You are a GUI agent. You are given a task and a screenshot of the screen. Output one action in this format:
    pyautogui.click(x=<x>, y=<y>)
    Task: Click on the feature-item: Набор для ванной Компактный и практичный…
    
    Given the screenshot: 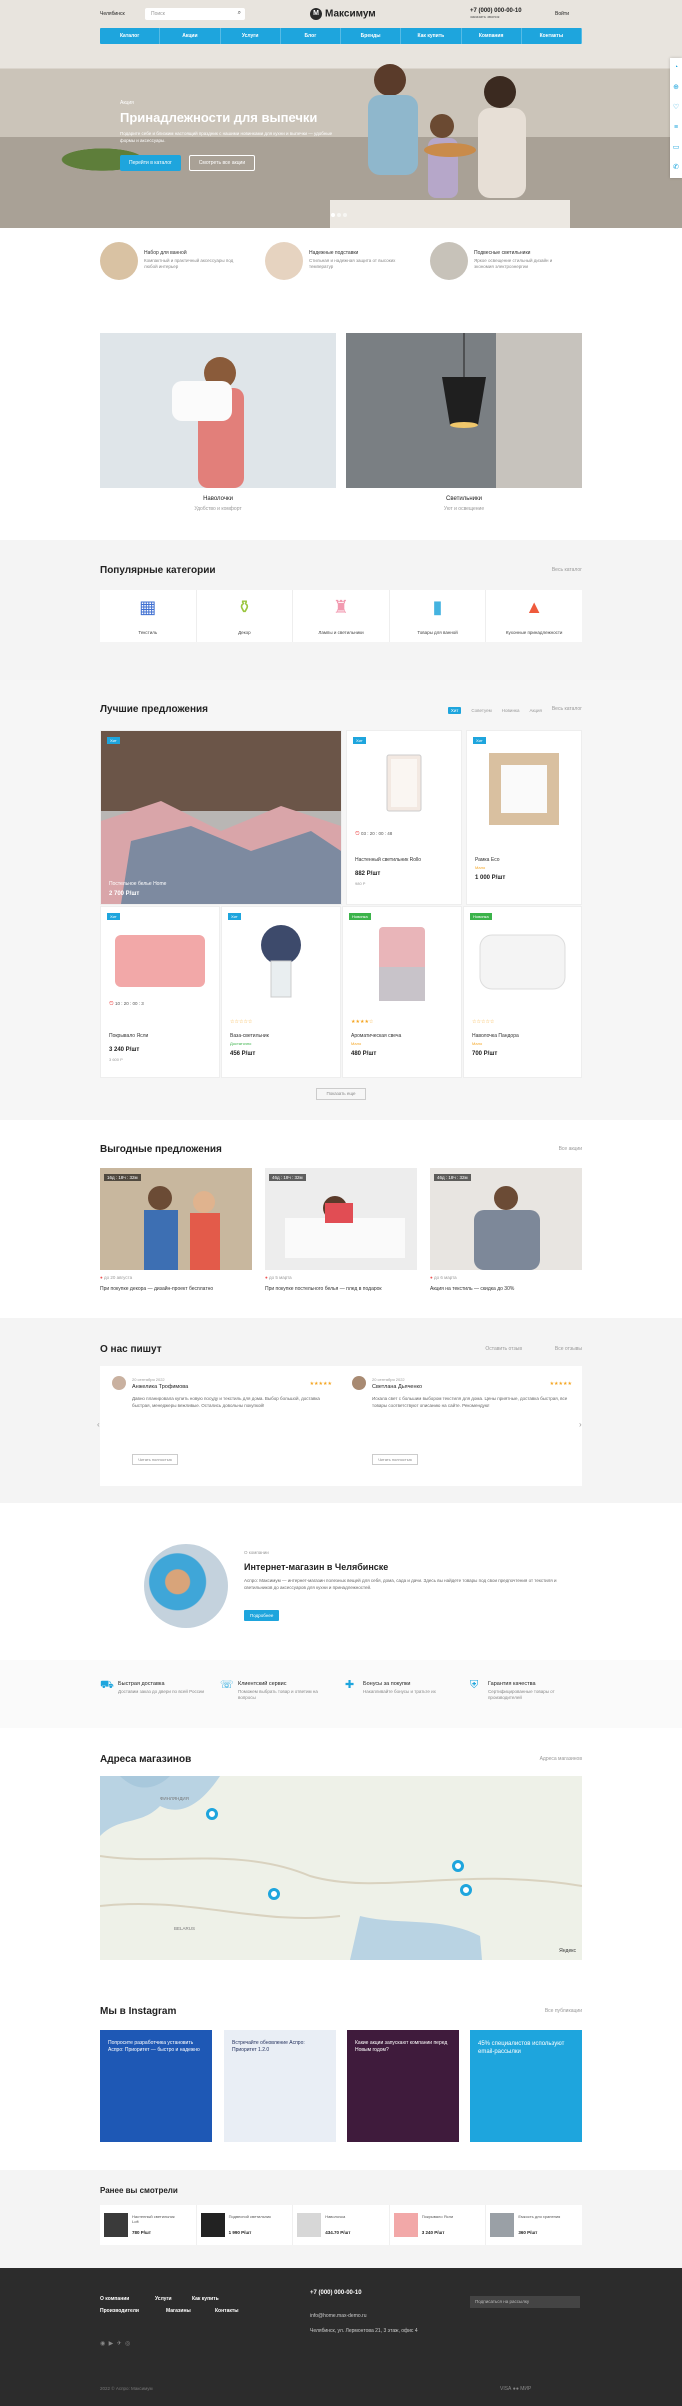 What is the action you would take?
    pyautogui.click(x=170, y=263)
    